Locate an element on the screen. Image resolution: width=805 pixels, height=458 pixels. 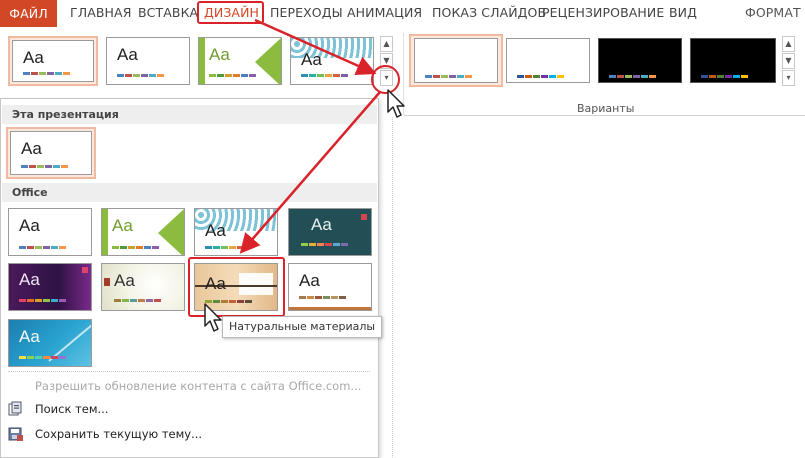
annotation-arrows is located at coordinates (310, 136).